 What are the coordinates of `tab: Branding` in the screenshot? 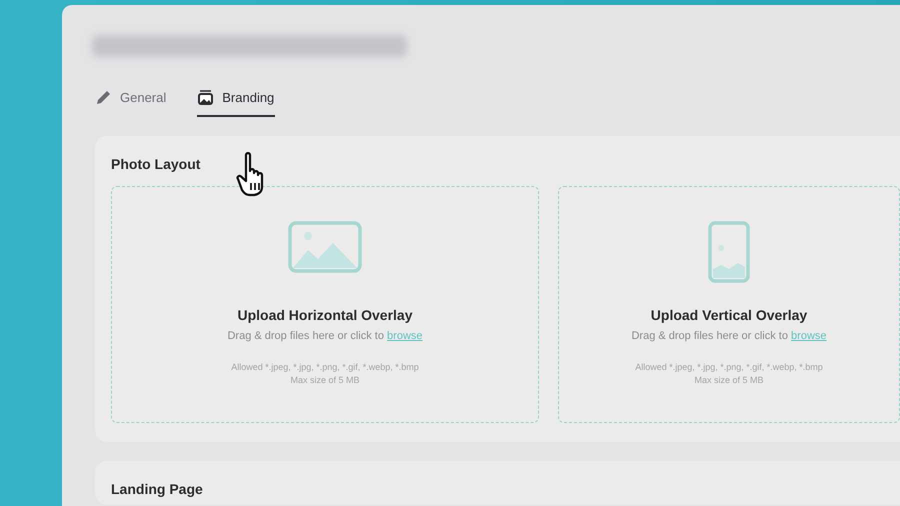 It's located at (236, 103).